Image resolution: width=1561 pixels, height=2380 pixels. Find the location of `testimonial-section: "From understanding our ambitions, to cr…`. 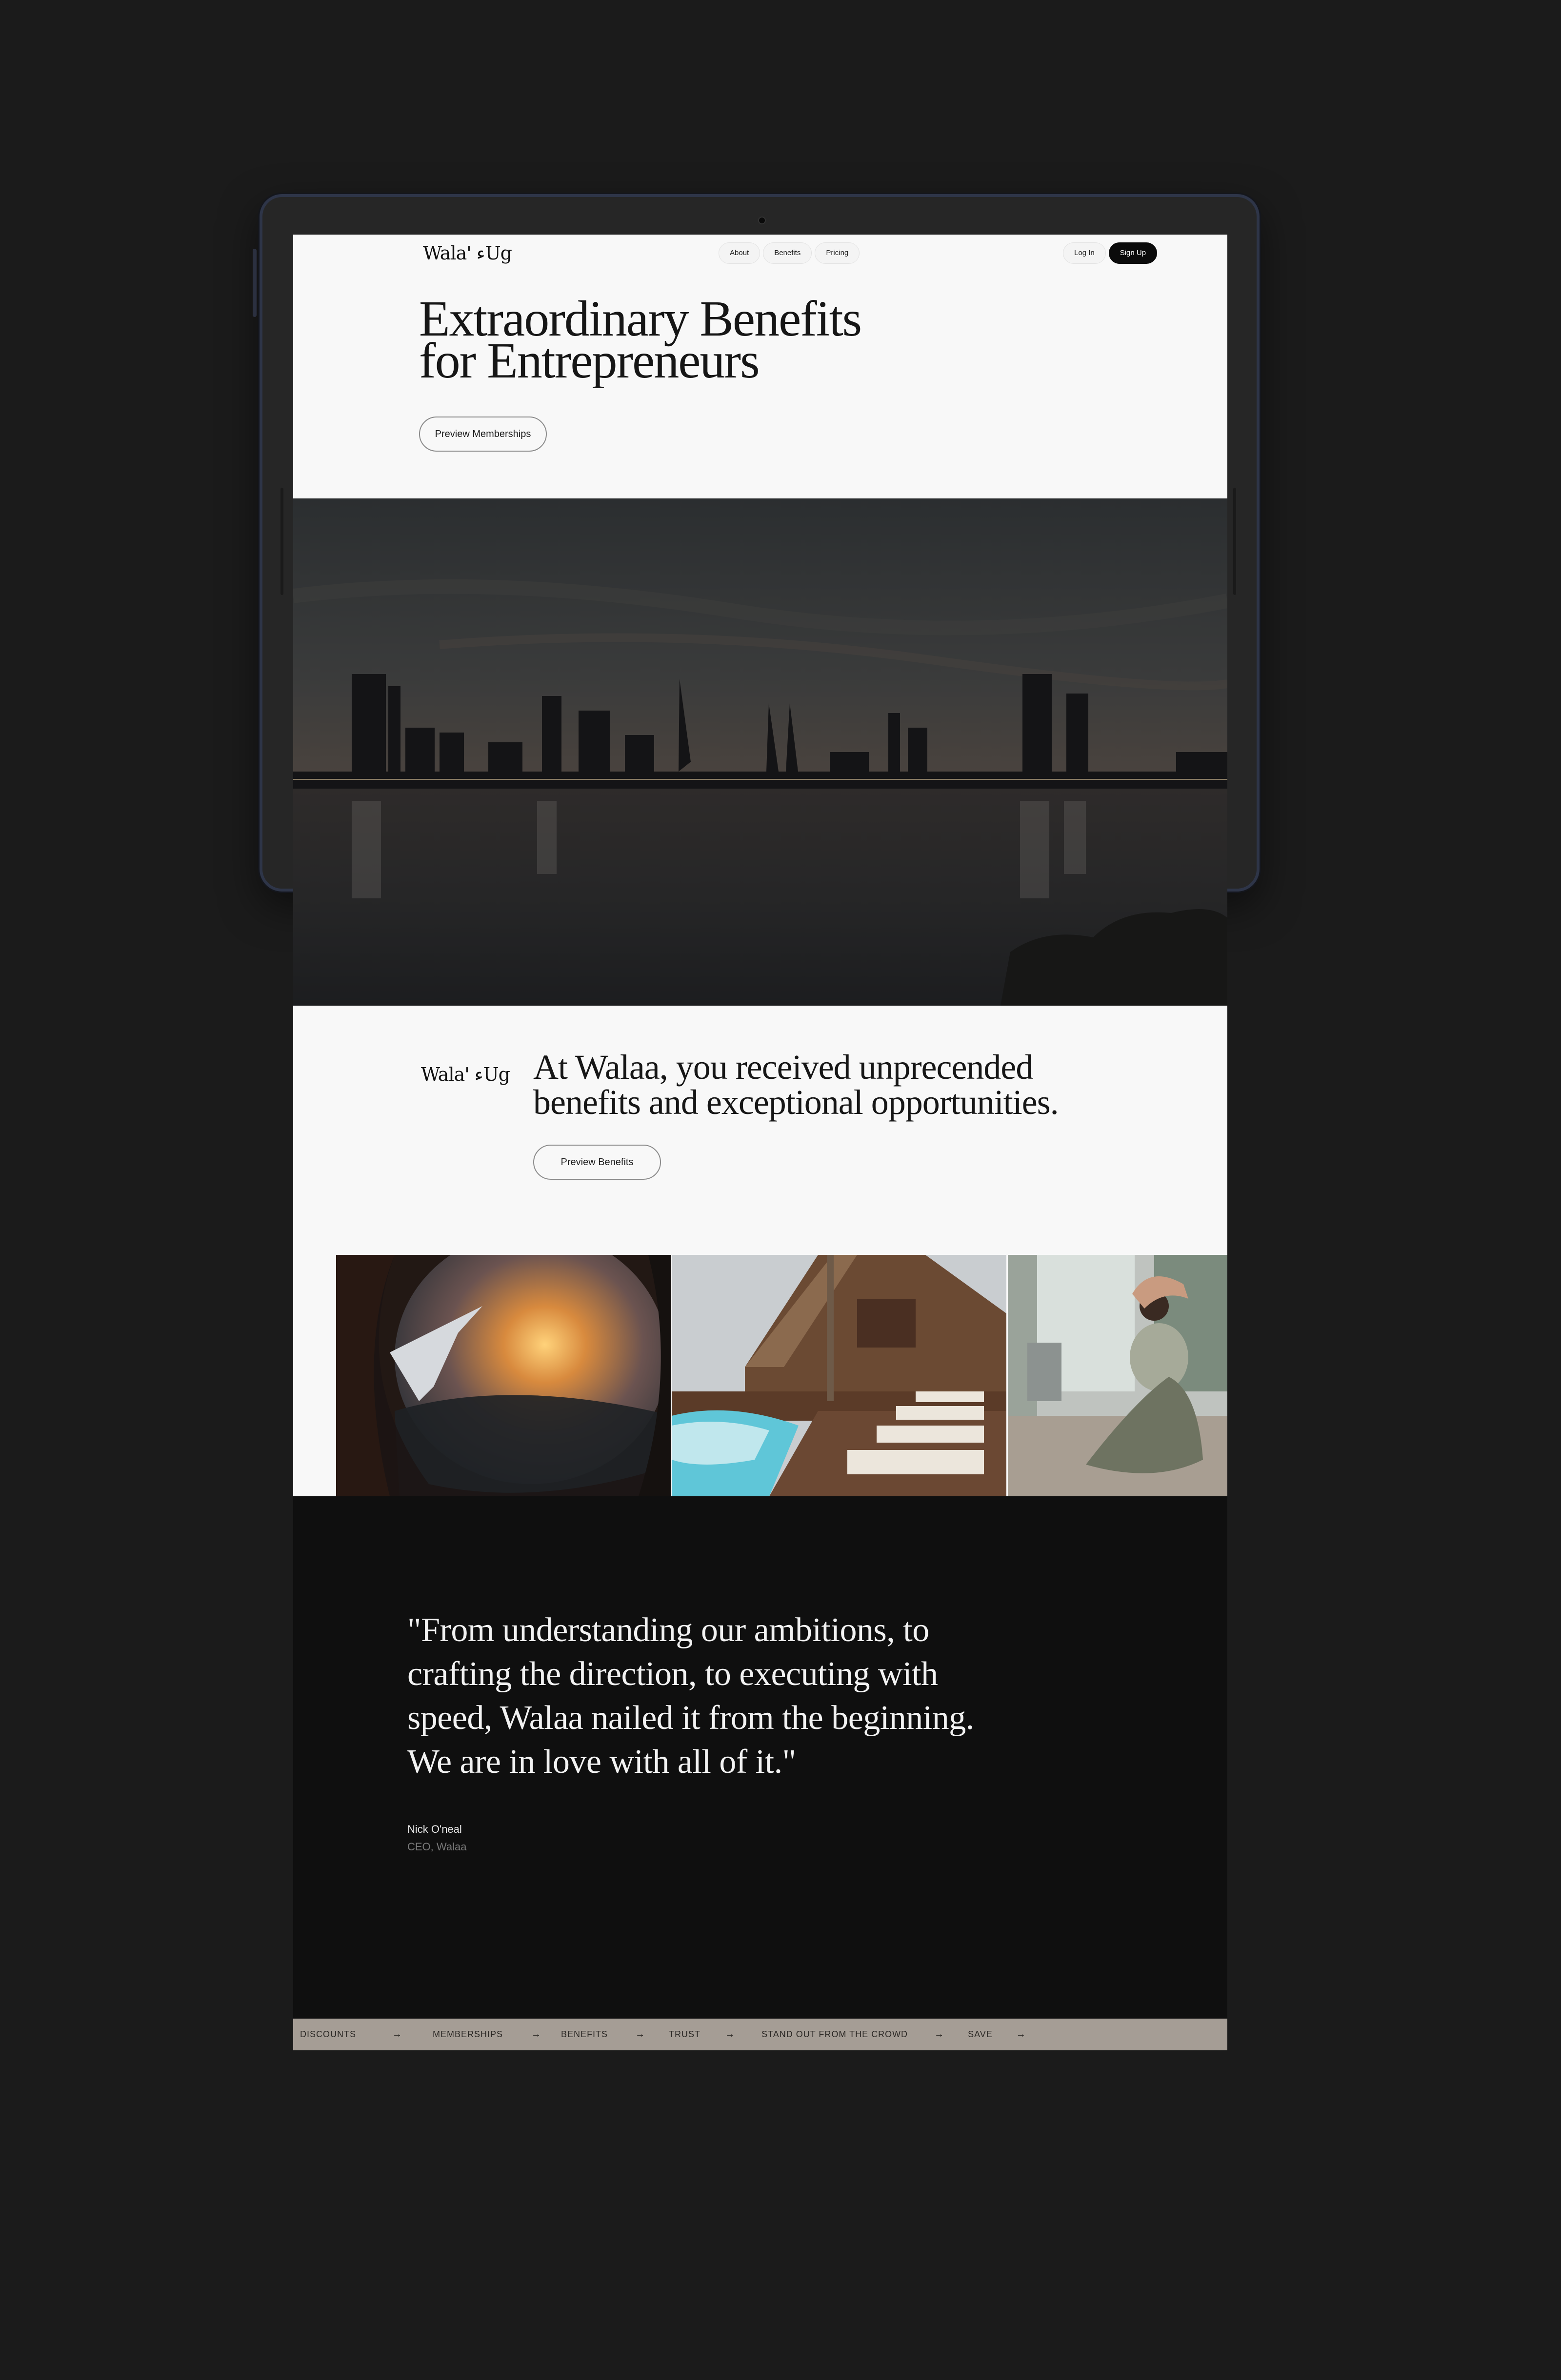

testimonial-section: "From understanding our ambitions, to cr… is located at coordinates (760, 1758).